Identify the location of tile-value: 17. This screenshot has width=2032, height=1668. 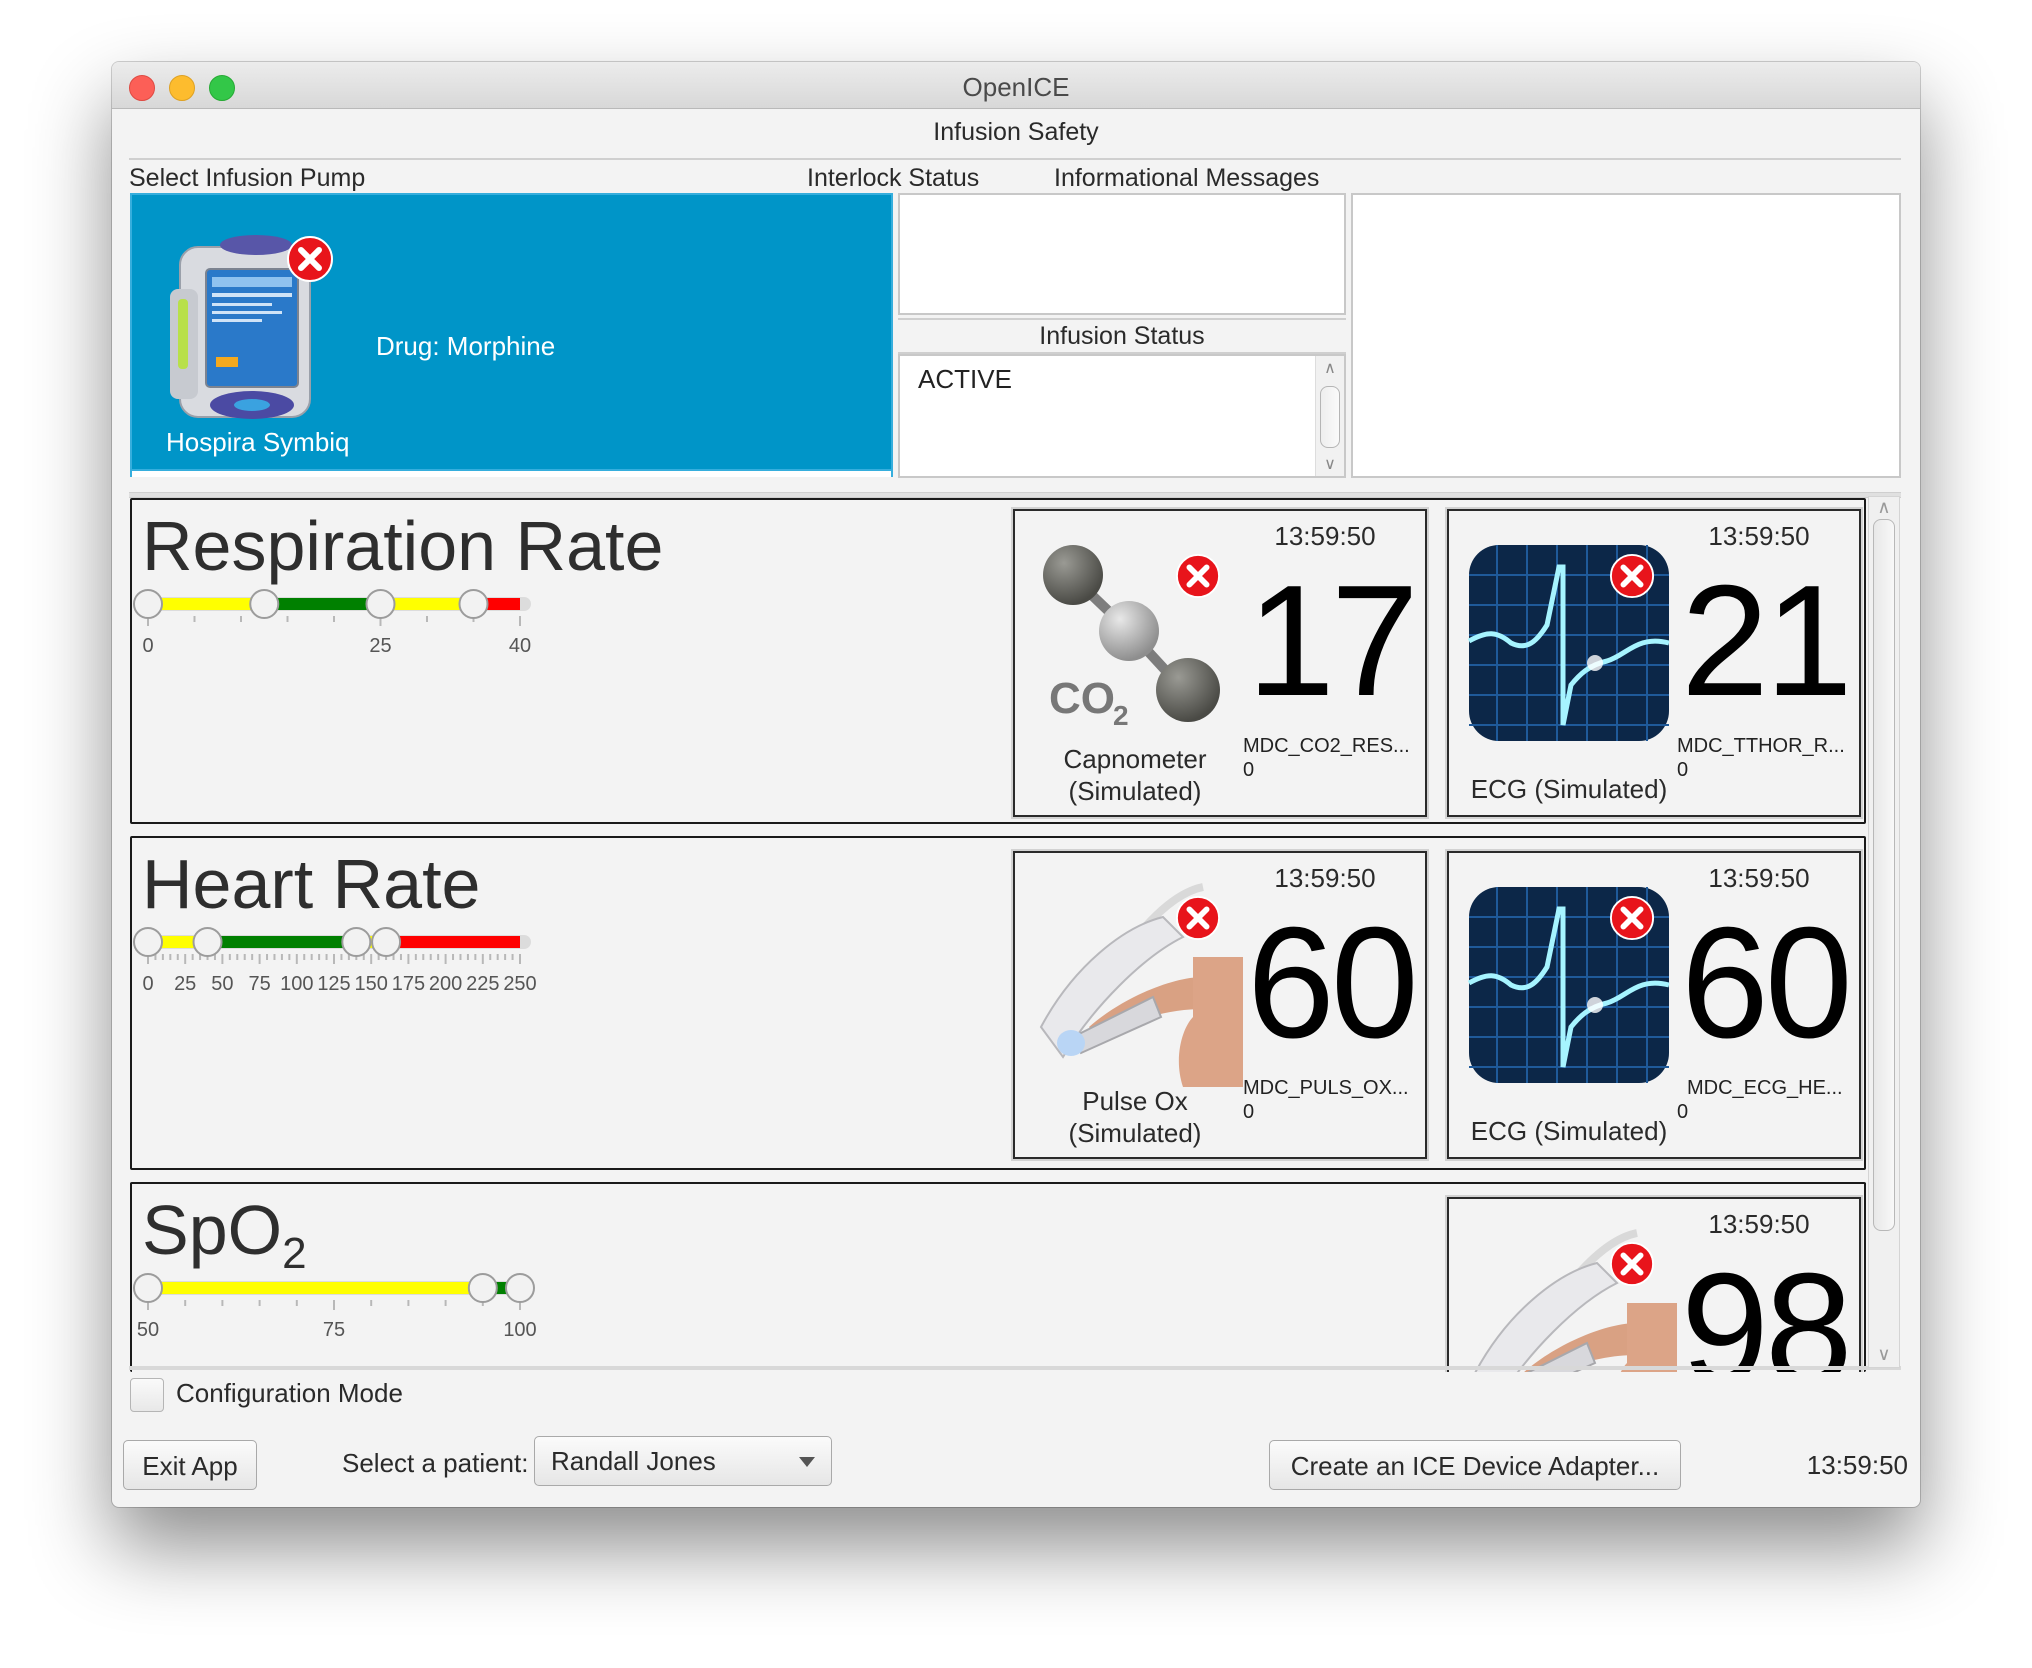
(1333, 641).